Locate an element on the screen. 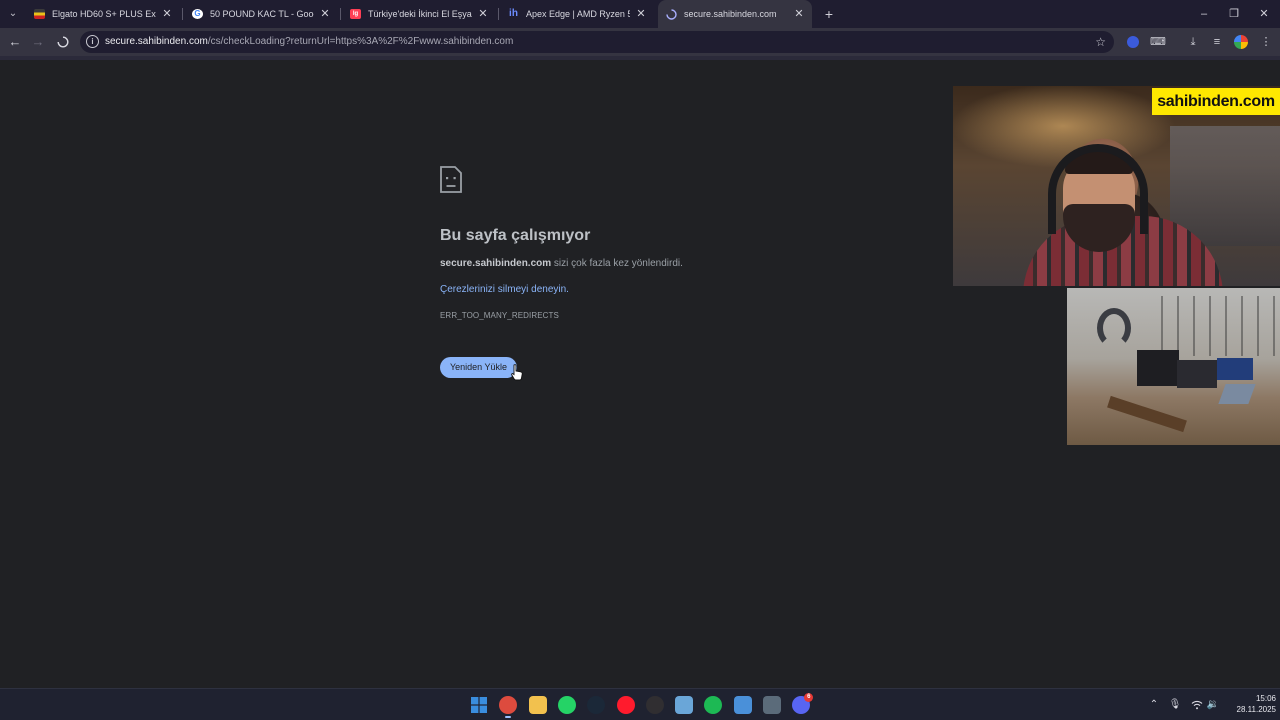  new-tab-plus-icon: + is located at coordinates (829, 14).